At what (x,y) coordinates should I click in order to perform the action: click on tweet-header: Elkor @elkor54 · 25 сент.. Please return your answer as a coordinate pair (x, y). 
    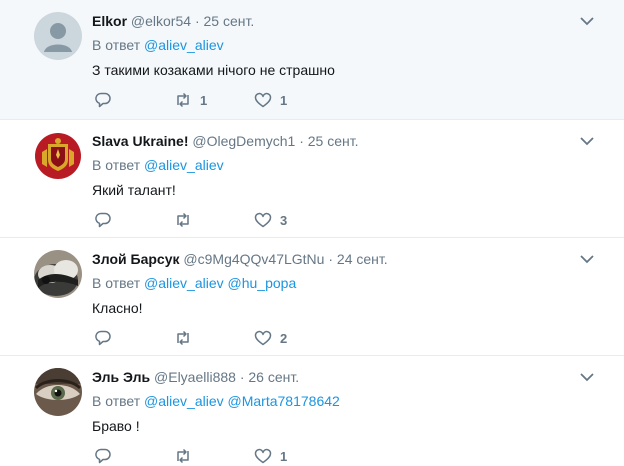
    Looking at the image, I should click on (173, 21).